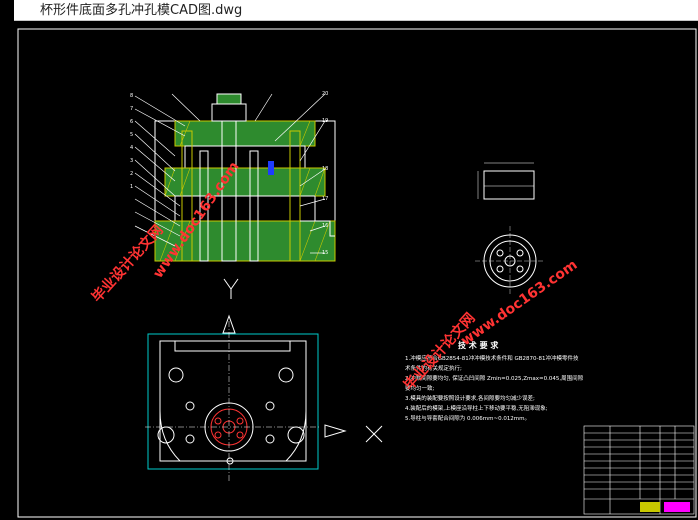 This screenshot has height=520, width=698. What do you see at coordinates (131, 109) in the screenshot?
I see `svg-text: 7` at bounding box center [131, 109].